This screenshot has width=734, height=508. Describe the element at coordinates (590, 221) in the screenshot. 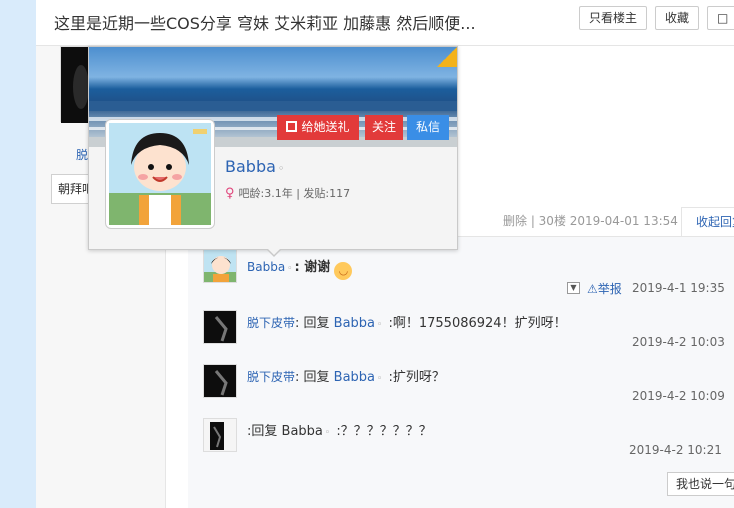

I see `post-meta: 删除 | 30楼 2019-04-01 13:54` at that location.